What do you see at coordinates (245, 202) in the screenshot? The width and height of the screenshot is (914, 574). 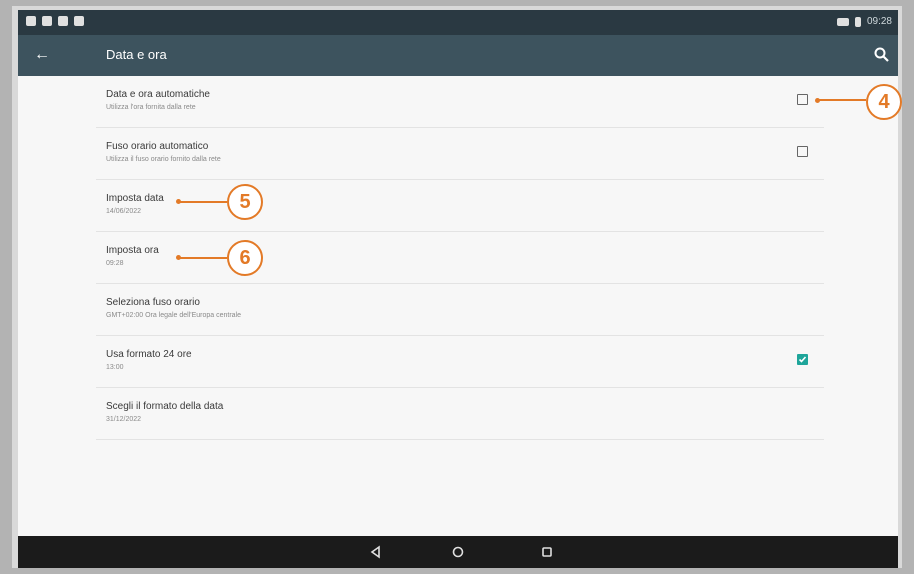 I see `callout-badge: 5` at bounding box center [245, 202].